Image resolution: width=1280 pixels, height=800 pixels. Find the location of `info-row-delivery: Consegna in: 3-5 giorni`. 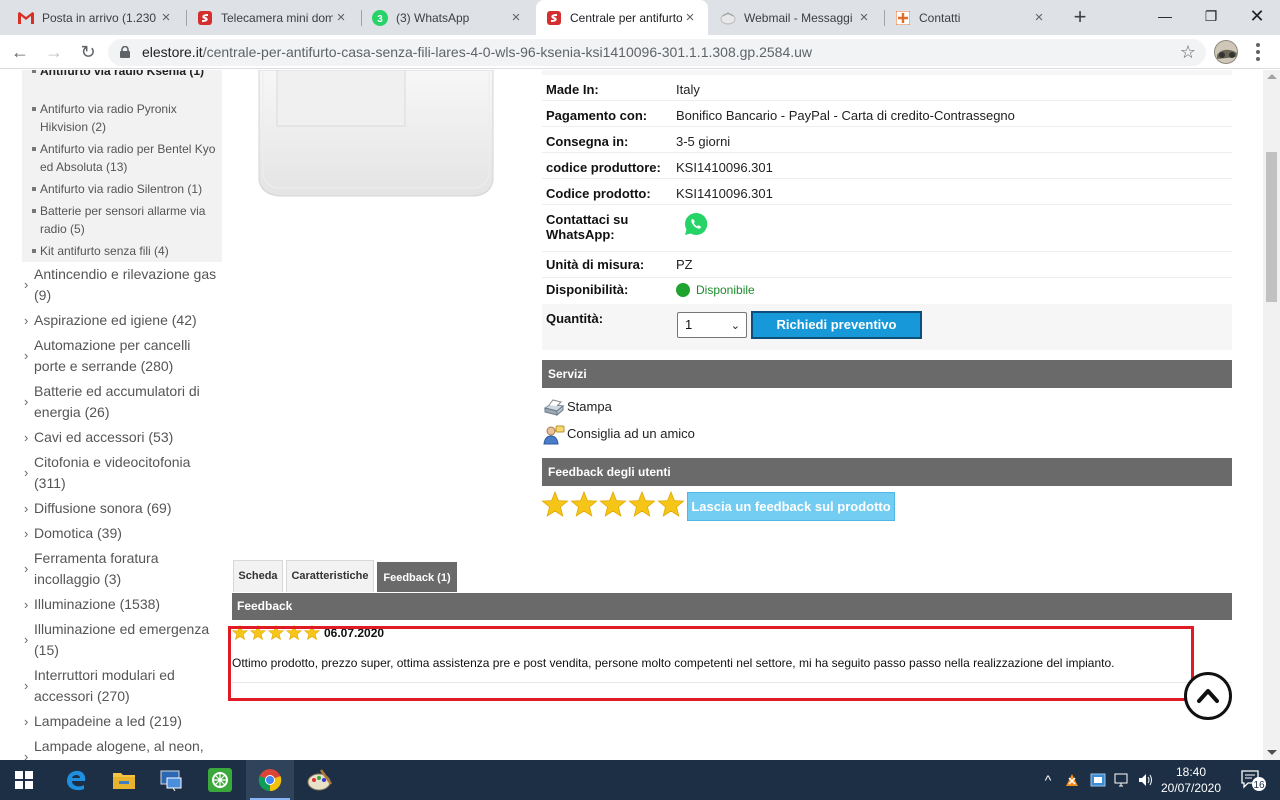

info-row-delivery: Consegna in: 3-5 giorni is located at coordinates (887, 140).